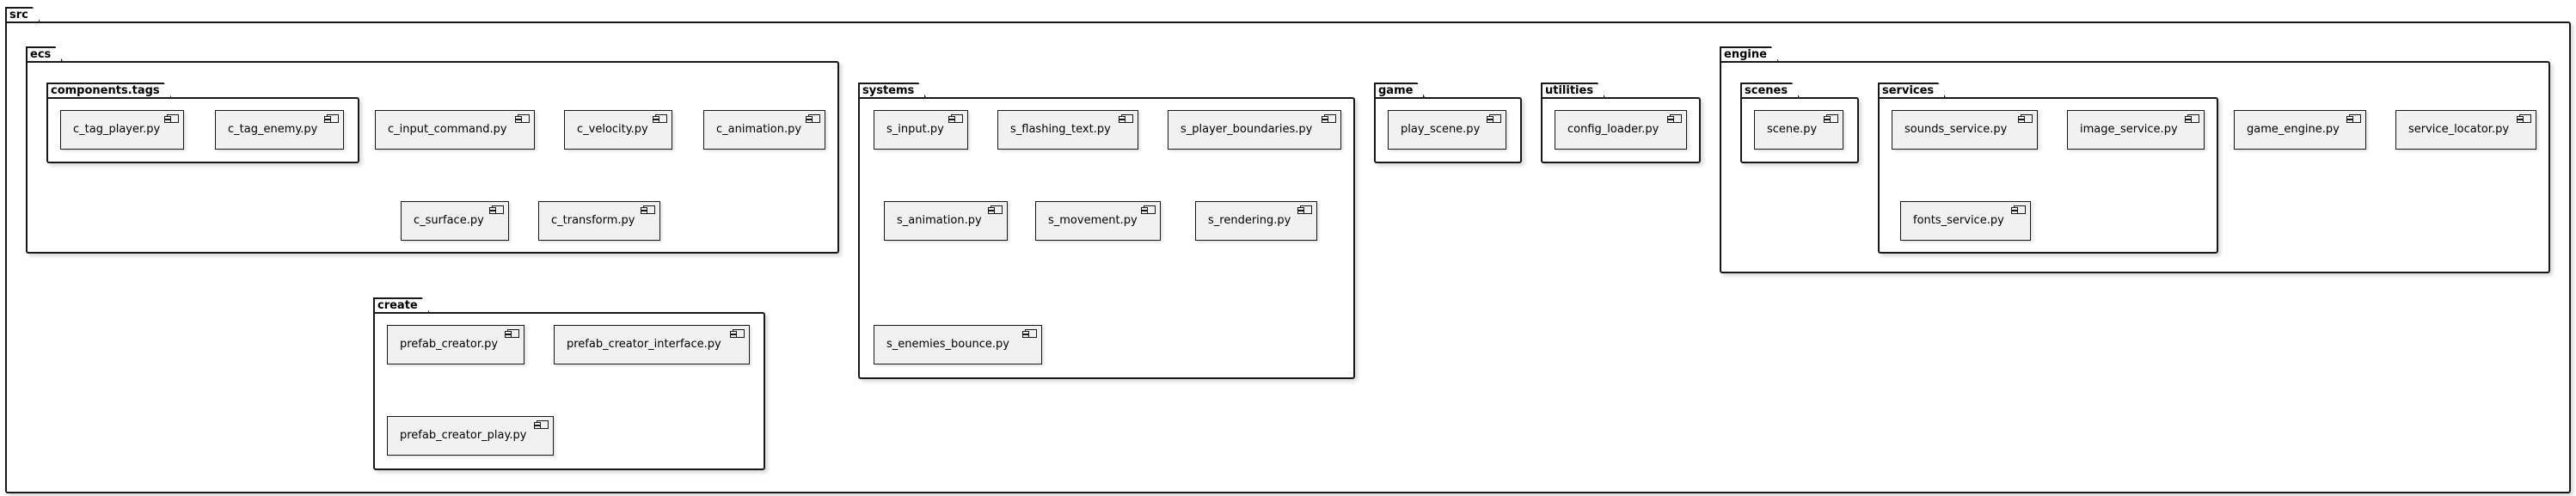 The height and width of the screenshot is (496, 2576). Describe the element at coordinates (2459, 129) in the screenshot. I see `component-label: service_locator.py` at that location.